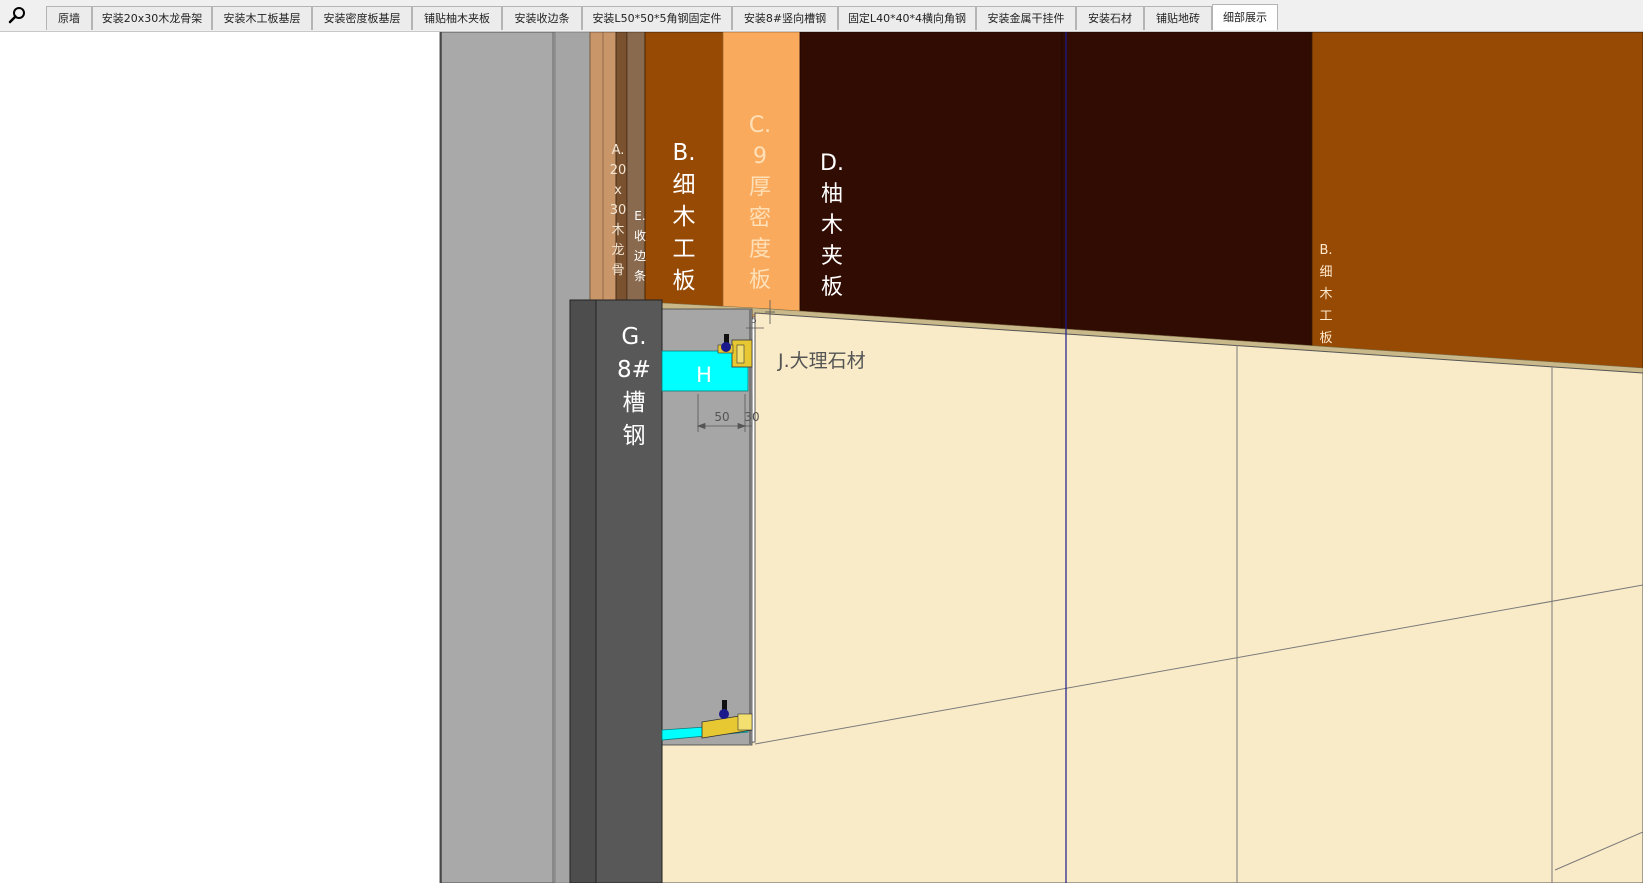 Image resolution: width=1643 pixels, height=887 pixels. What do you see at coordinates (618, 170) in the screenshot?
I see `lbl-a-char: 20` at bounding box center [618, 170].